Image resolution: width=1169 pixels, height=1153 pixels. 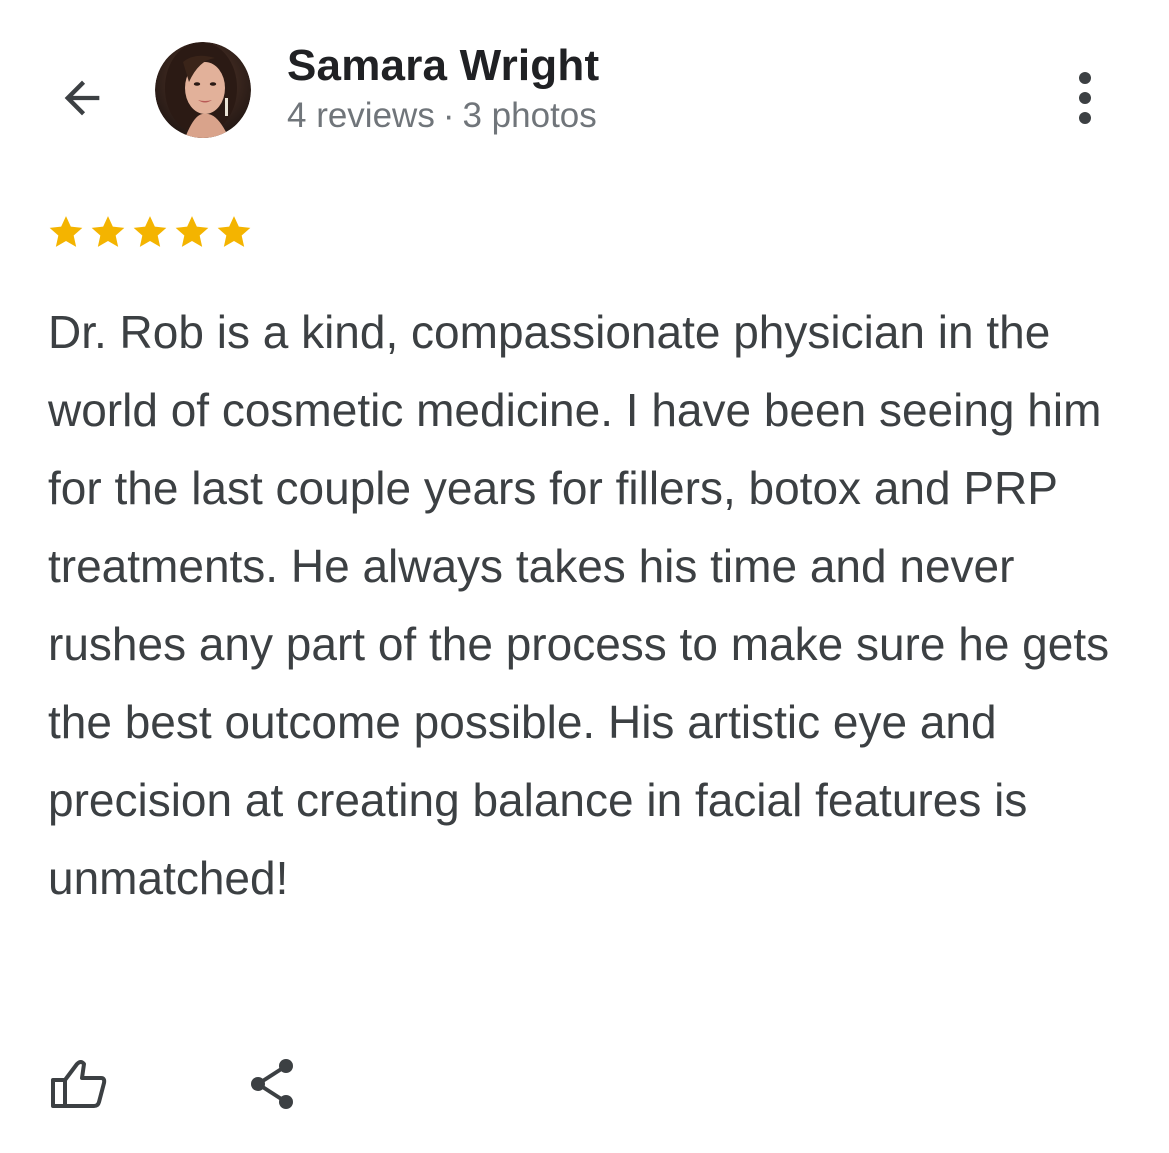 I want to click on share-button, so click(x=272, y=1084).